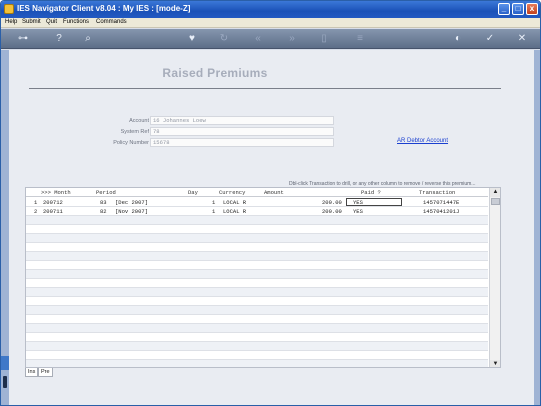 The width and height of the screenshot is (541, 406). I want to click on column-amount: Amount, so click(274, 192).